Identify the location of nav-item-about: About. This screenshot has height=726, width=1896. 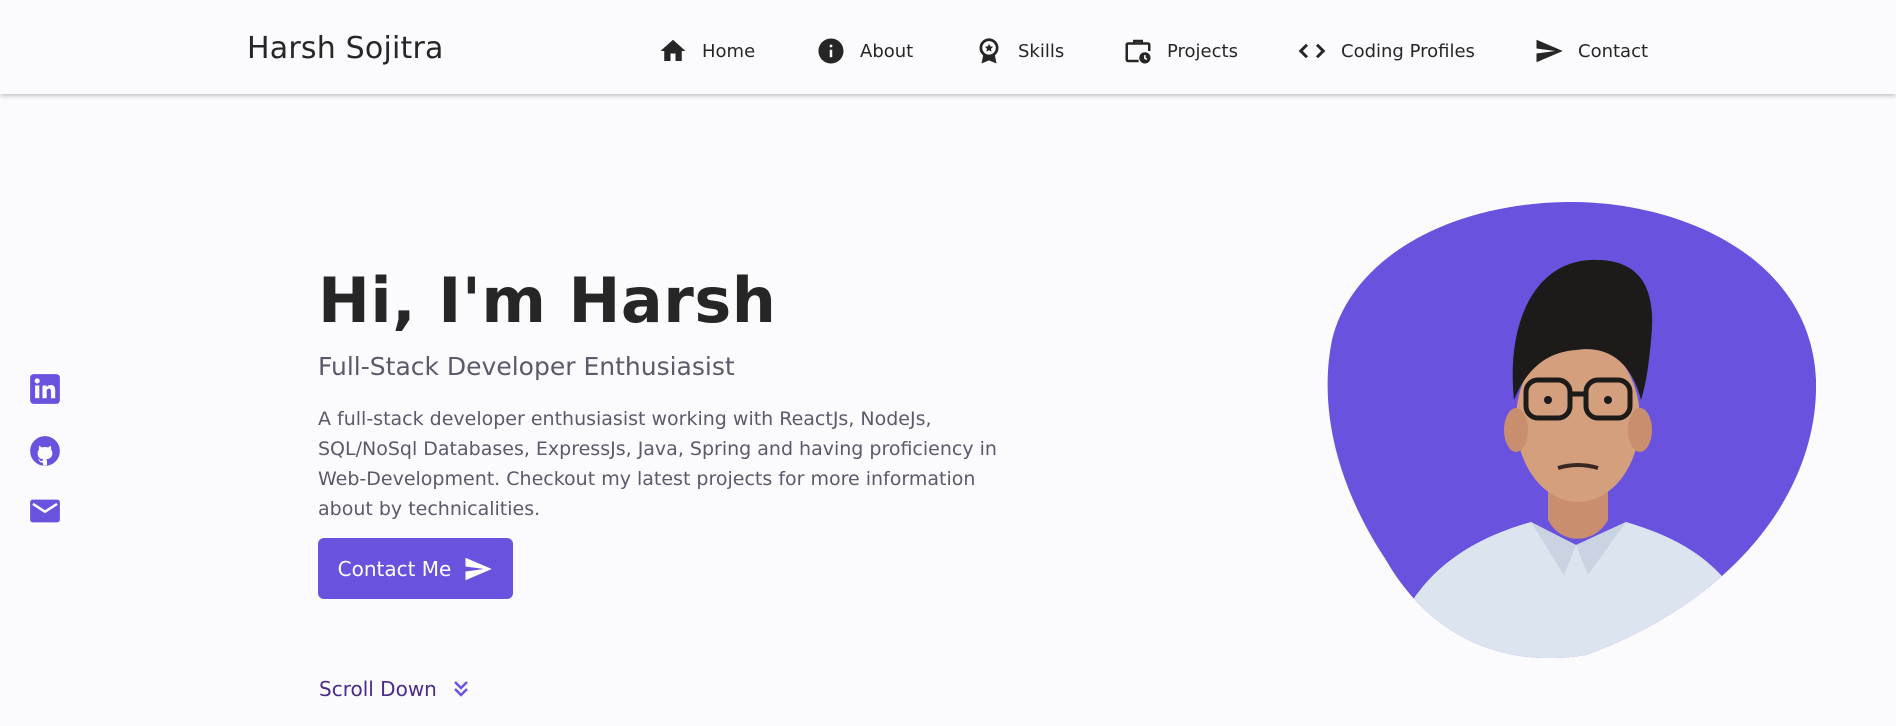
(864, 51).